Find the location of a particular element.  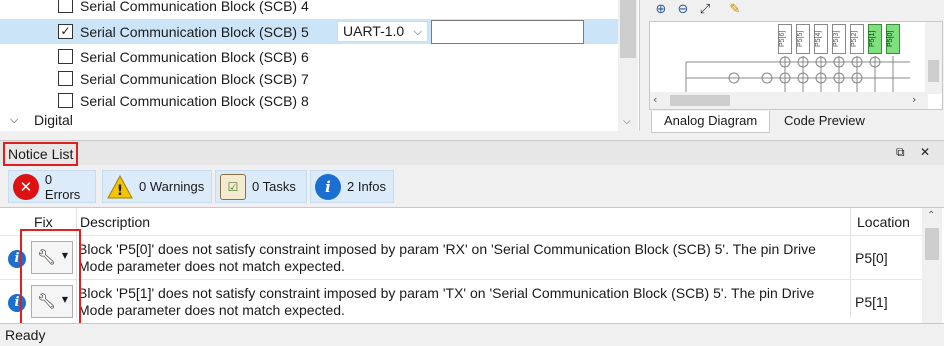

checkbox-scb6 is located at coordinates (65, 56).